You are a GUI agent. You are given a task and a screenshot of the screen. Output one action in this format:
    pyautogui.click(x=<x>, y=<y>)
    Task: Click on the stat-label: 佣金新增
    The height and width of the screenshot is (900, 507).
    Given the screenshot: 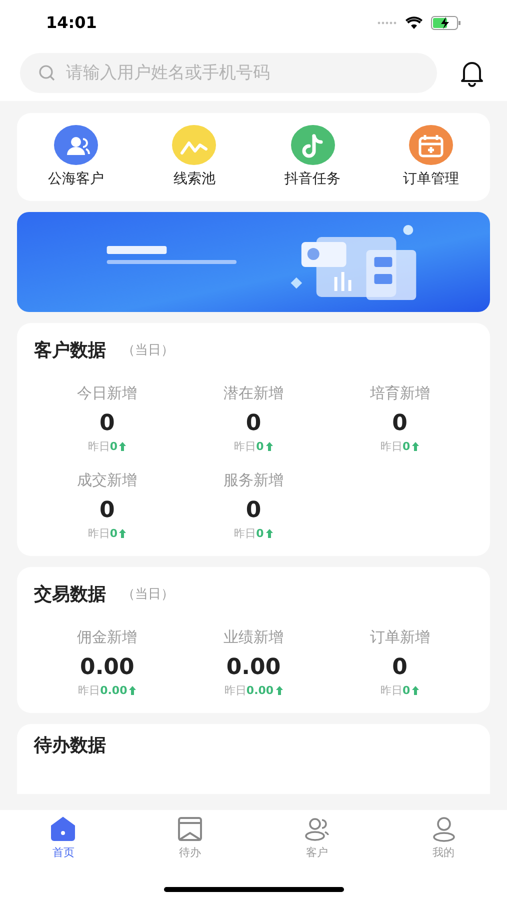 What is the action you would take?
    pyautogui.click(x=107, y=637)
    